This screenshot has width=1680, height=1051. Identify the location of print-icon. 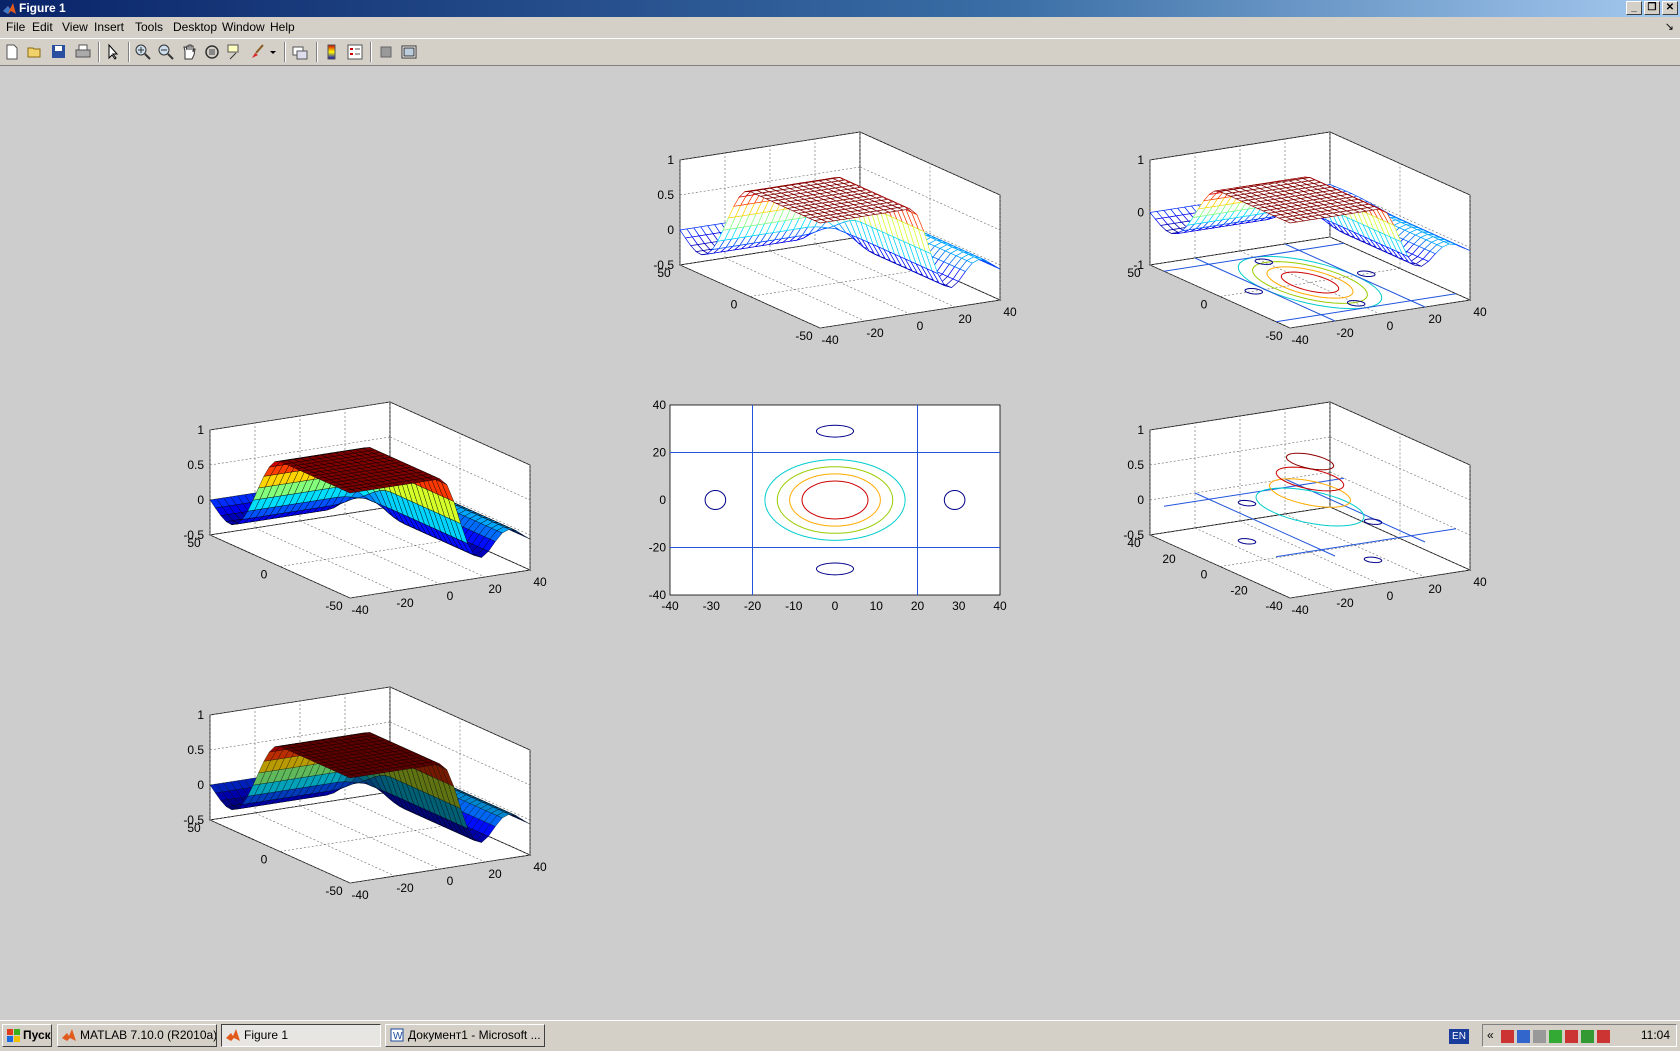
(83, 52).